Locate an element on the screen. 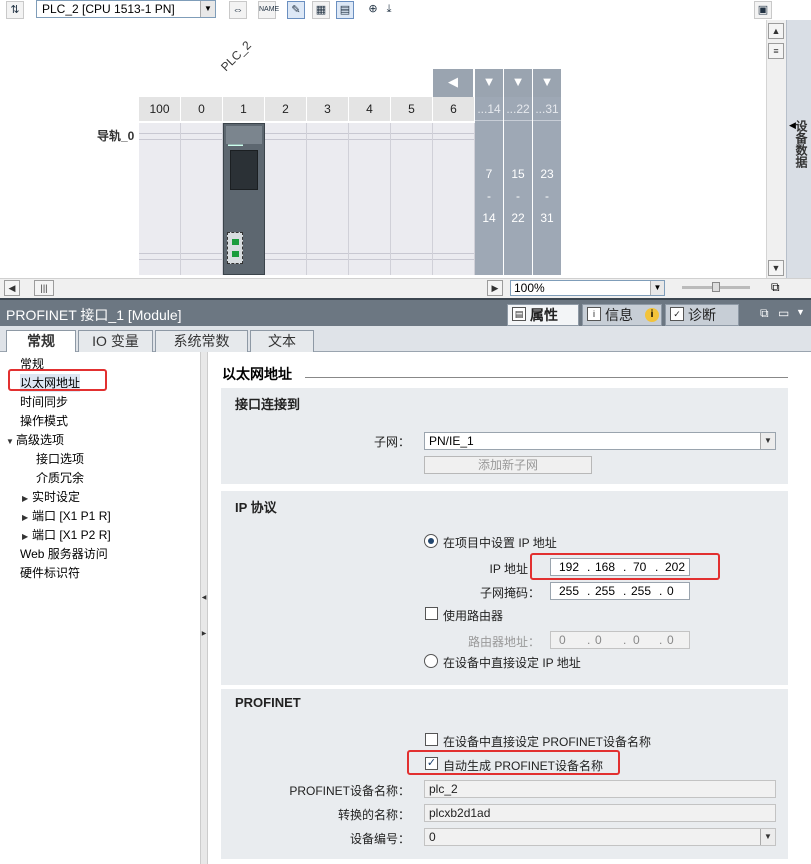  name-display-icon: NAME is located at coordinates (268, 10).